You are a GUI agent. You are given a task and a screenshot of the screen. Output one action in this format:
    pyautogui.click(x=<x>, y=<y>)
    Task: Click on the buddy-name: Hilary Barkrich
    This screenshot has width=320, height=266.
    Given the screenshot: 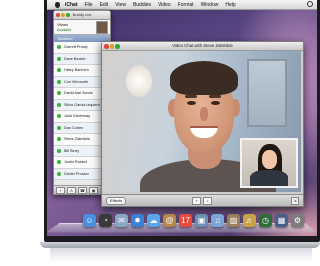 What is the action you would take?
    pyautogui.click(x=76, y=70)
    